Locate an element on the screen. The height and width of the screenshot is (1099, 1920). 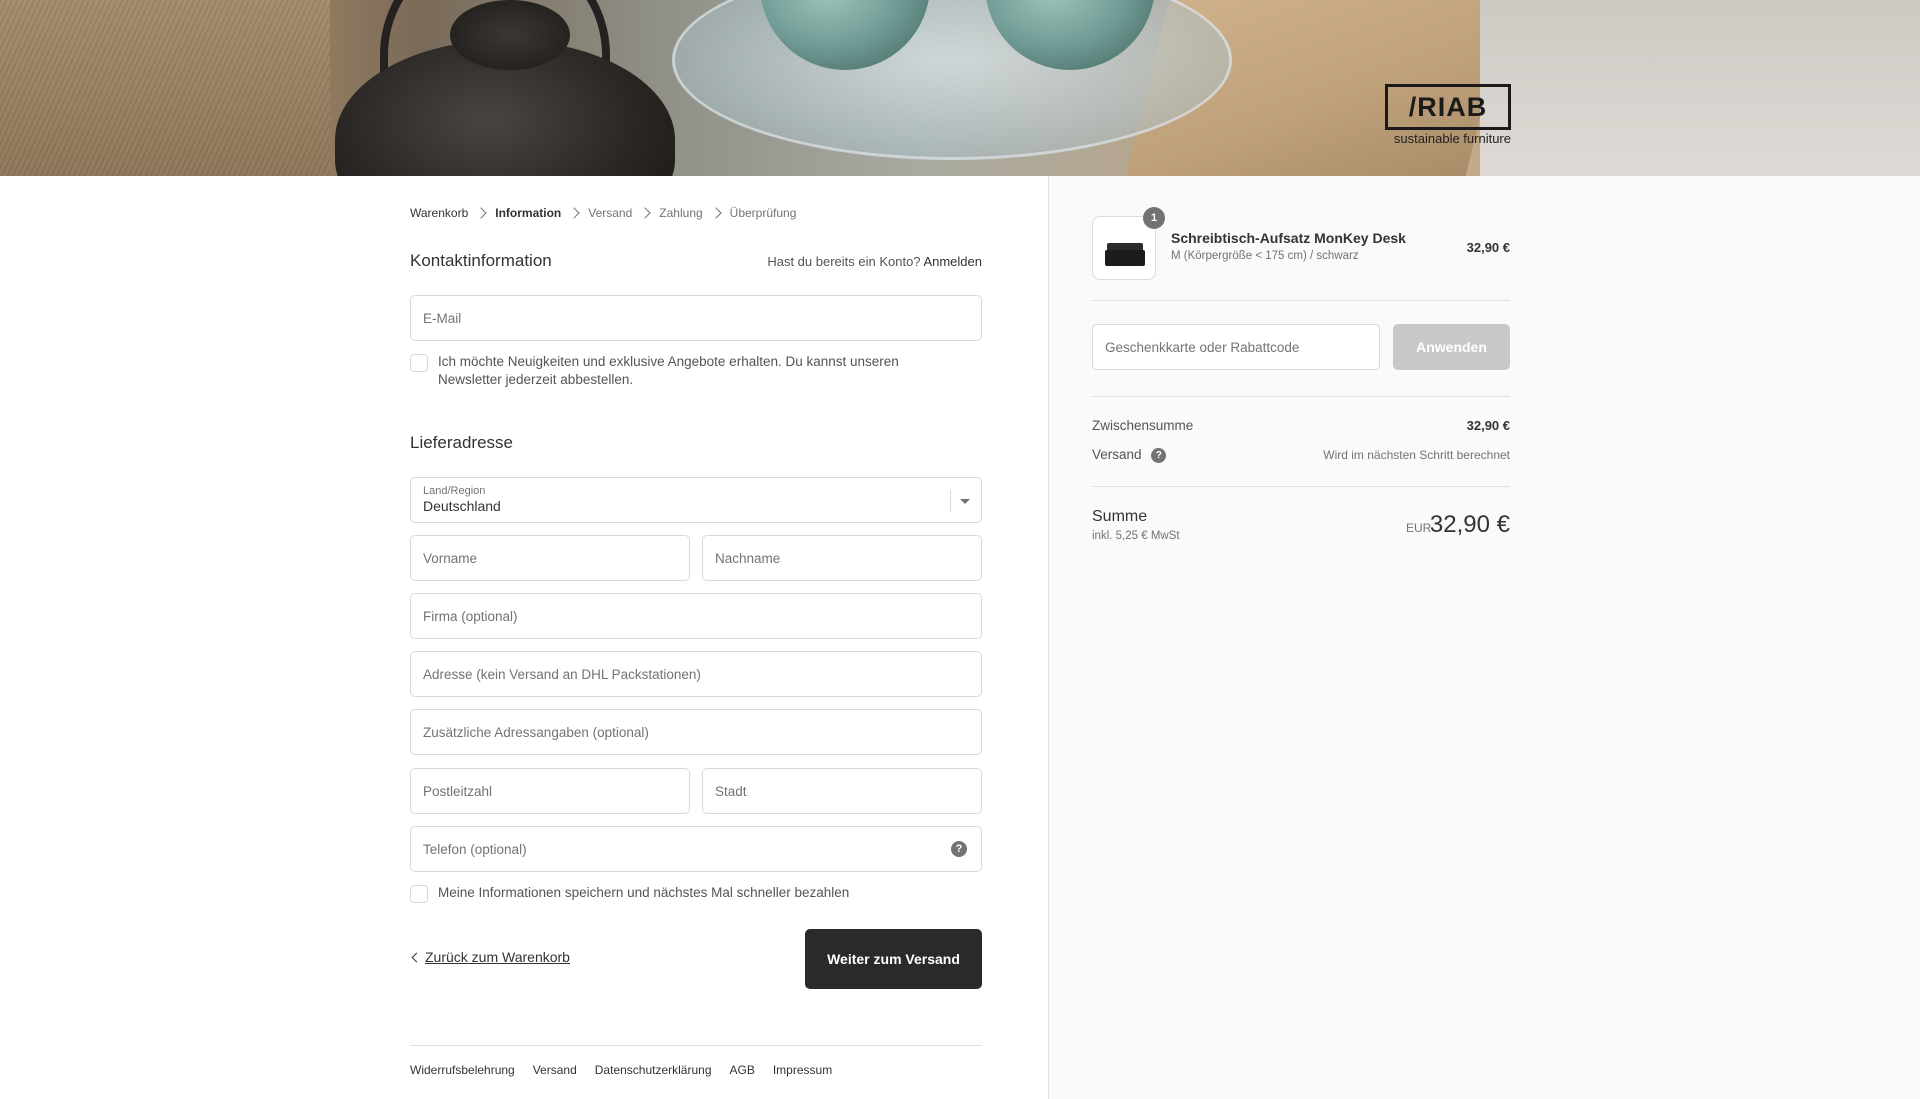
apply-discount-button: Anwenden is located at coordinates (1451, 347).